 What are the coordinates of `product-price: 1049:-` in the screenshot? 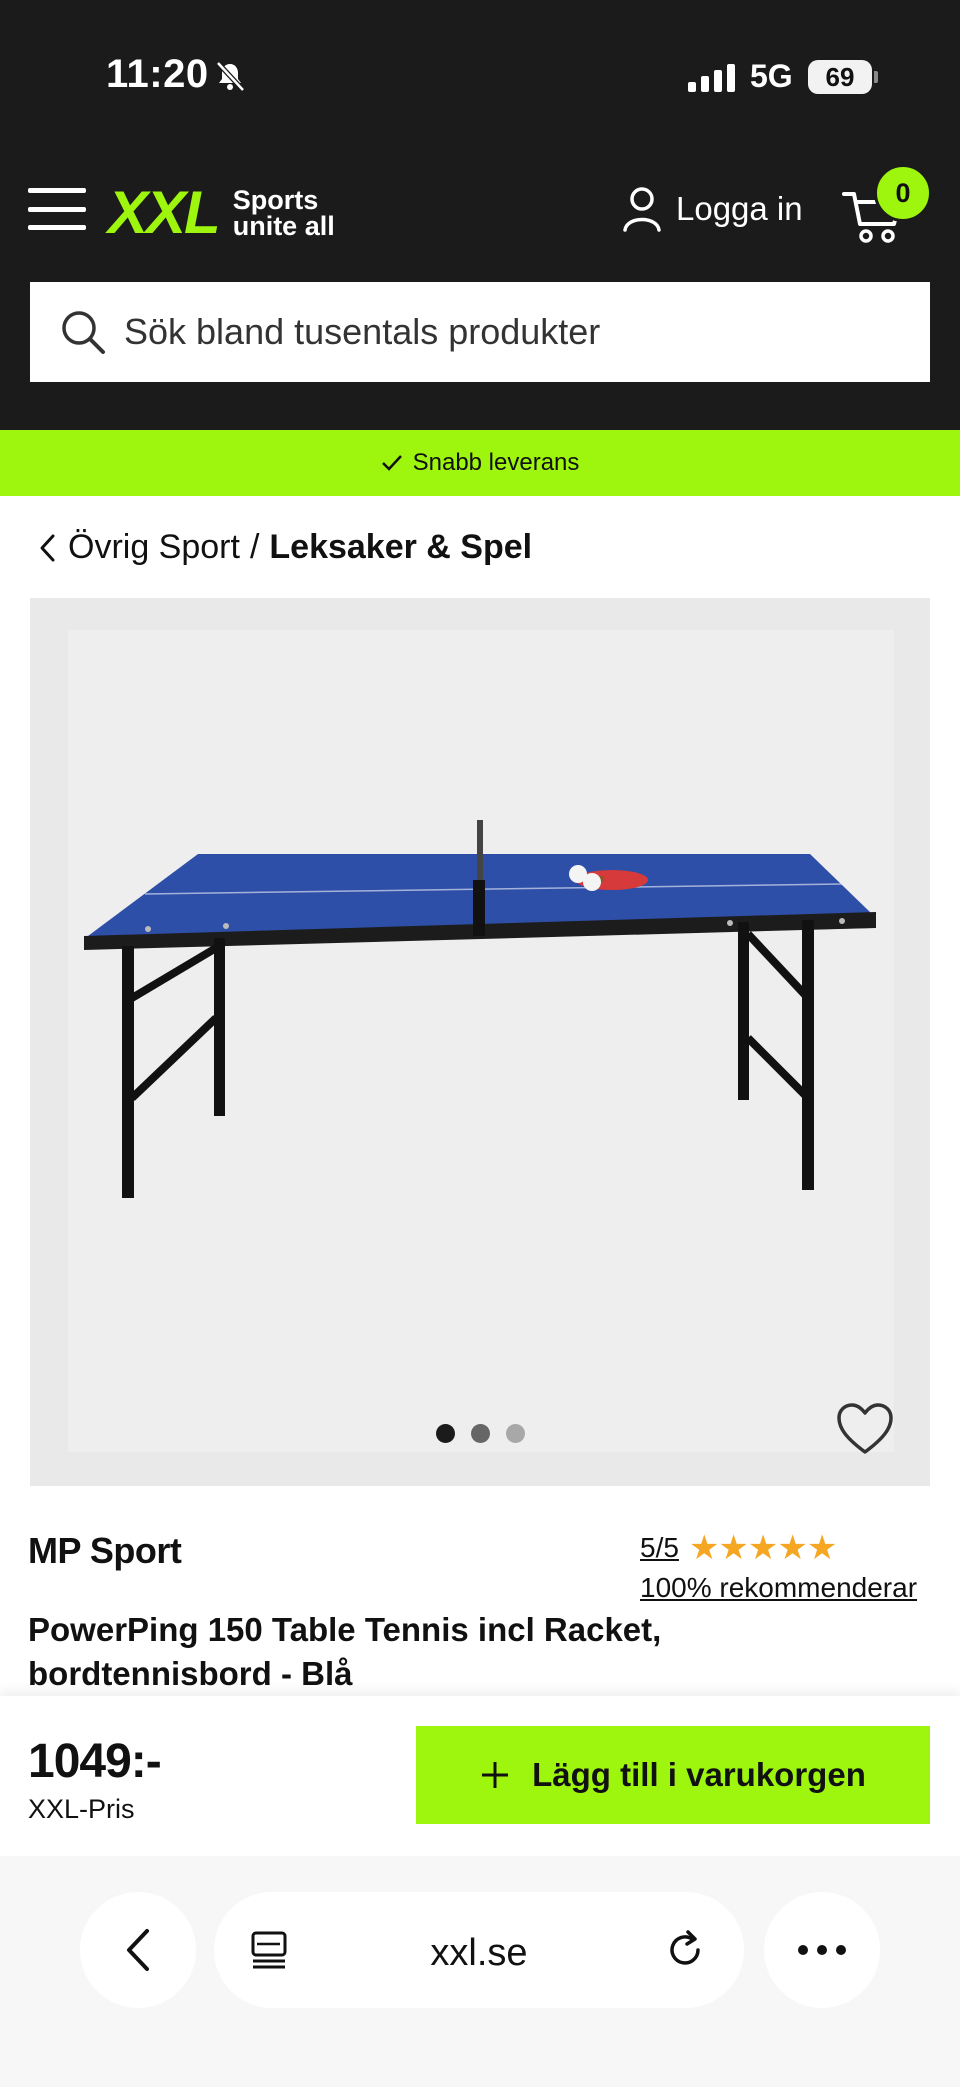 It's located at (95, 1761).